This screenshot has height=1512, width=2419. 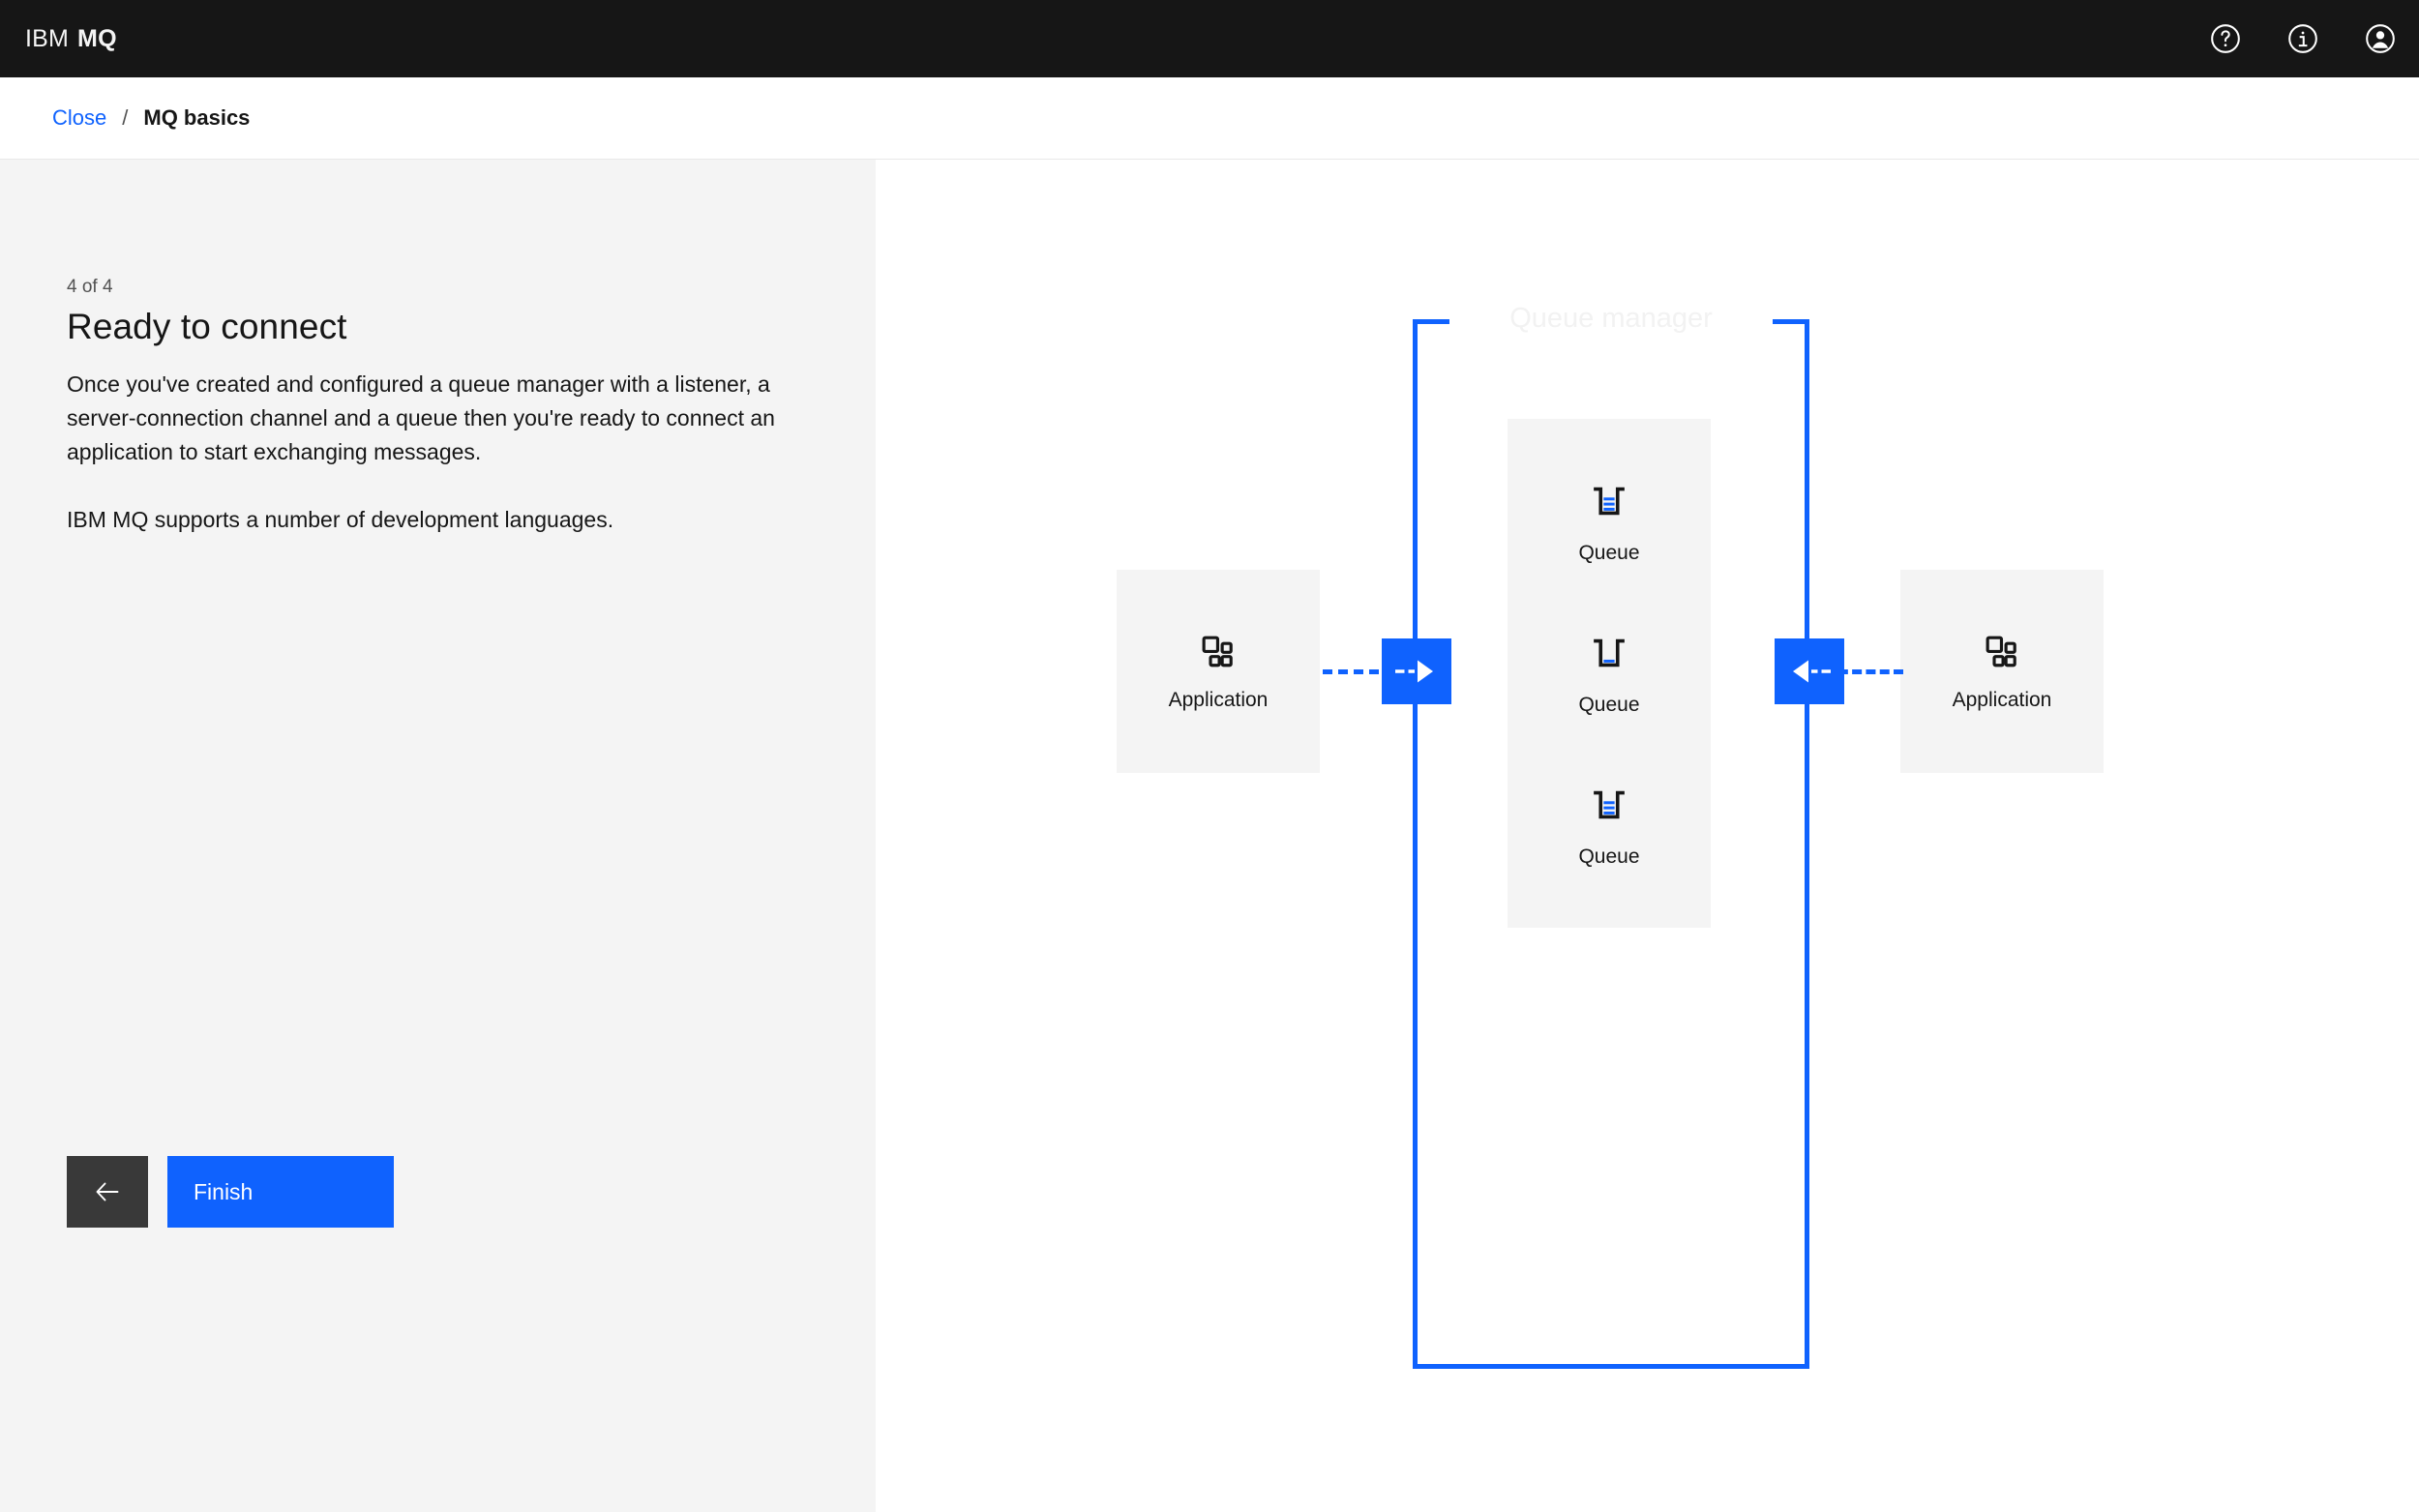 I want to click on breadcrumb: Close / MQ basics, so click(x=1209, y=119).